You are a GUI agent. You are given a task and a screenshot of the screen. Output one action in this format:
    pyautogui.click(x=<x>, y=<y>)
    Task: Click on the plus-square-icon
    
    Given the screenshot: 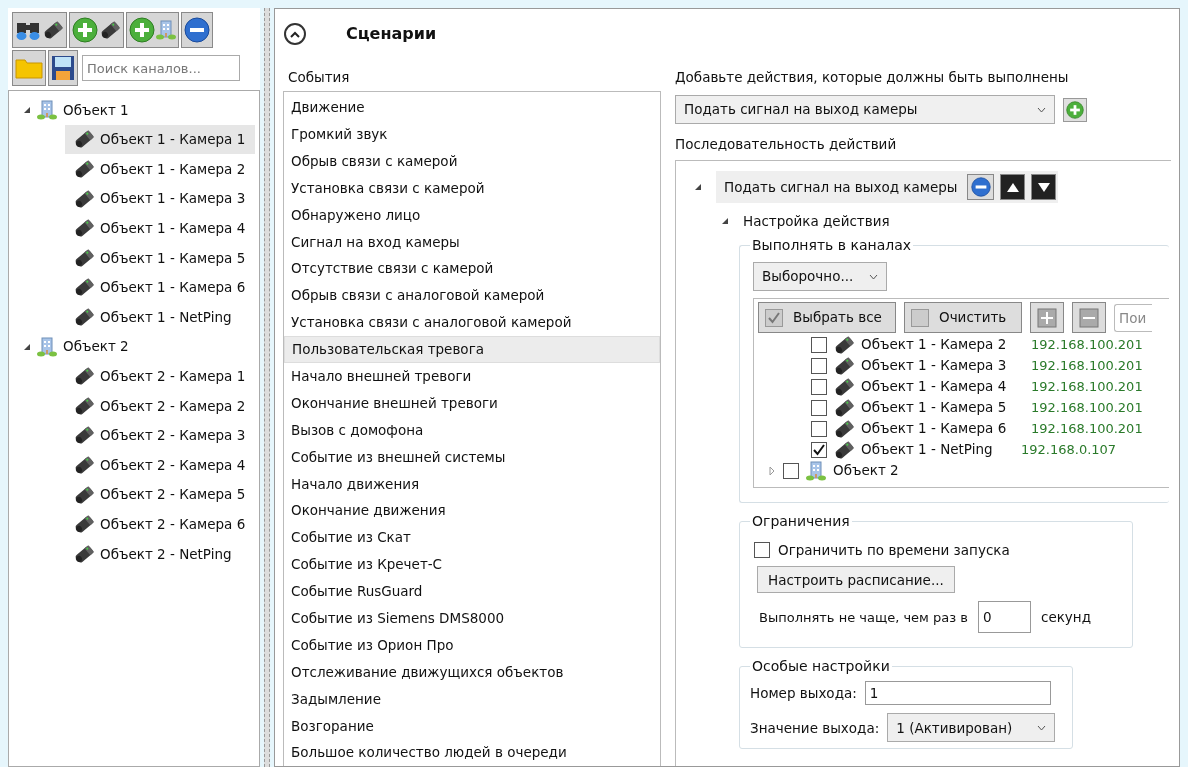 What is the action you would take?
    pyautogui.click(x=1047, y=317)
    